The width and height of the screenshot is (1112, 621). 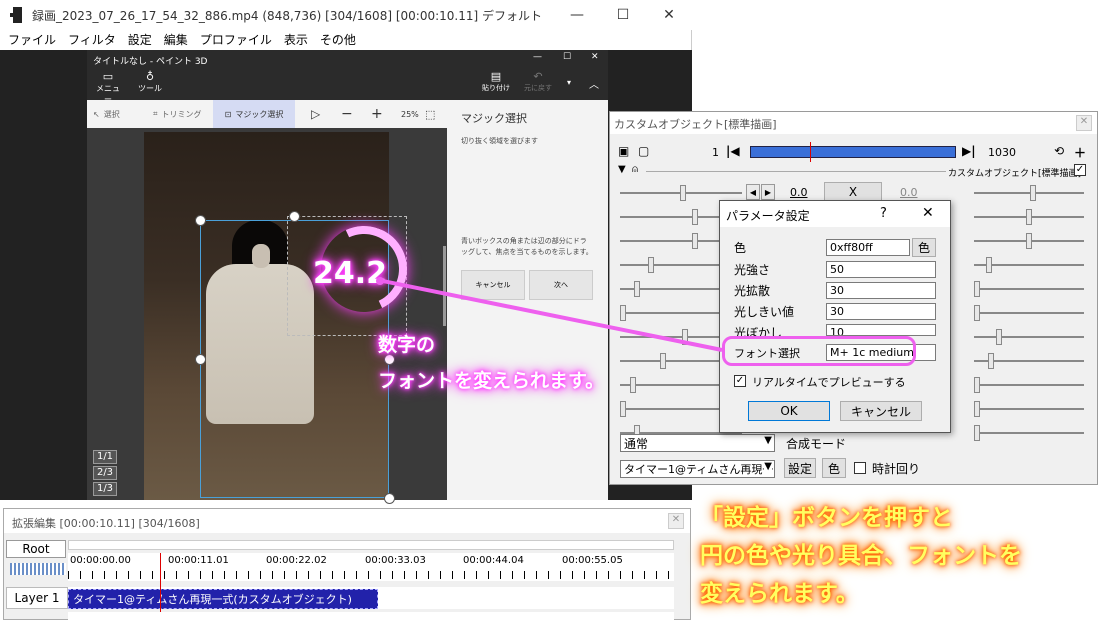 I want to click on annotation-settings-line2: 円の色や光り具合、フォントを, so click(x=861, y=556).